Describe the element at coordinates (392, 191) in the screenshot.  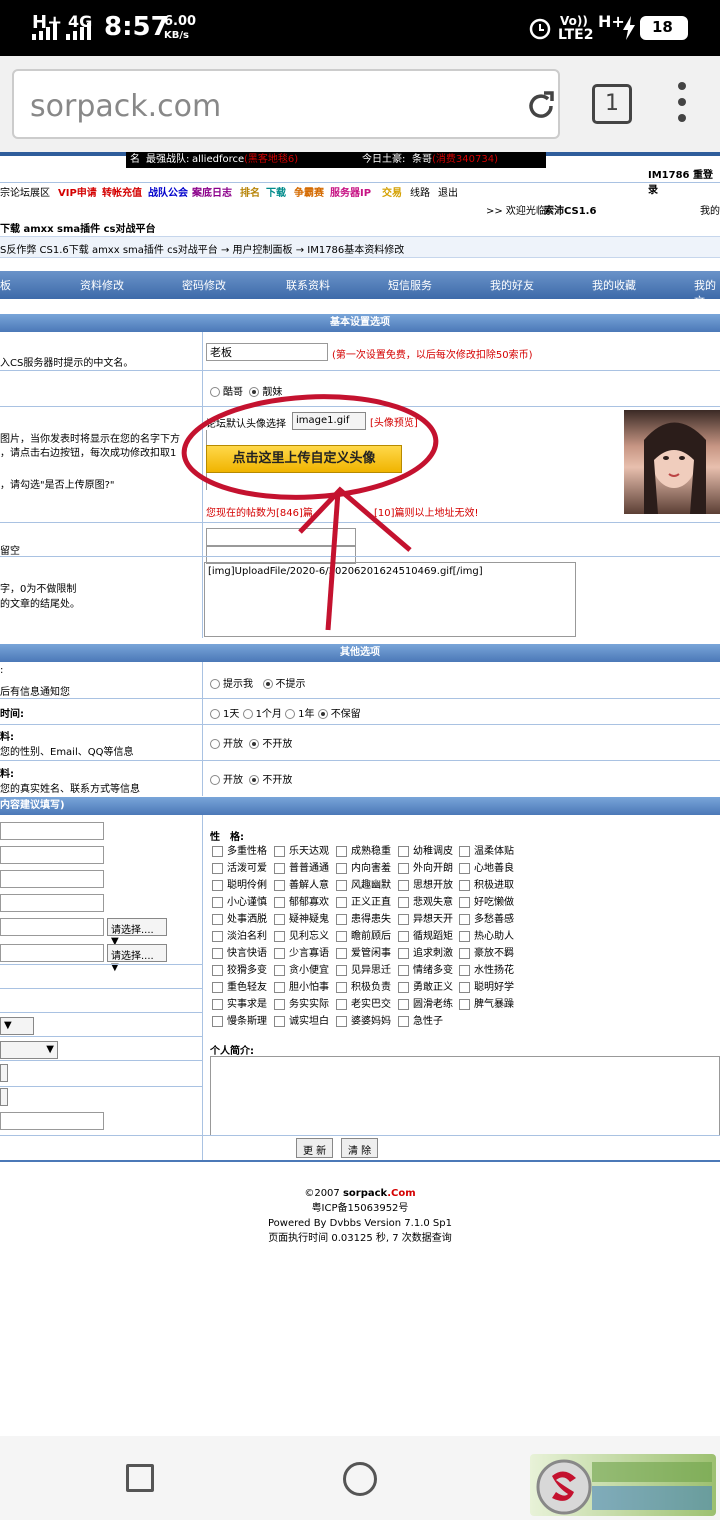
I see `nav-link-10: 交易` at that location.